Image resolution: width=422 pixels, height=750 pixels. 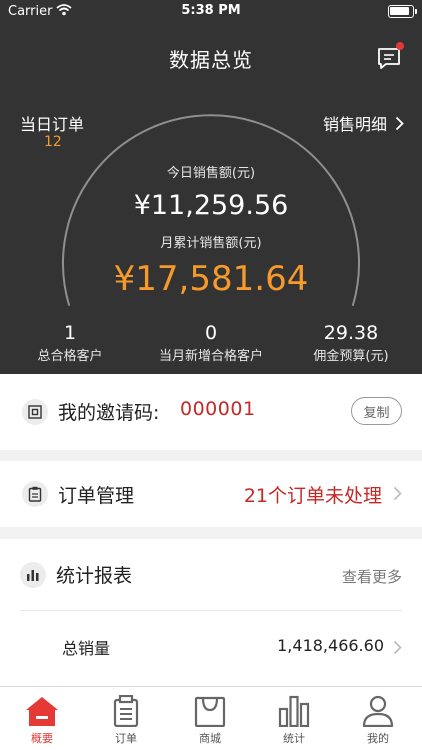 What do you see at coordinates (294, 738) in the screenshot?
I see `tab-label: 统计` at bounding box center [294, 738].